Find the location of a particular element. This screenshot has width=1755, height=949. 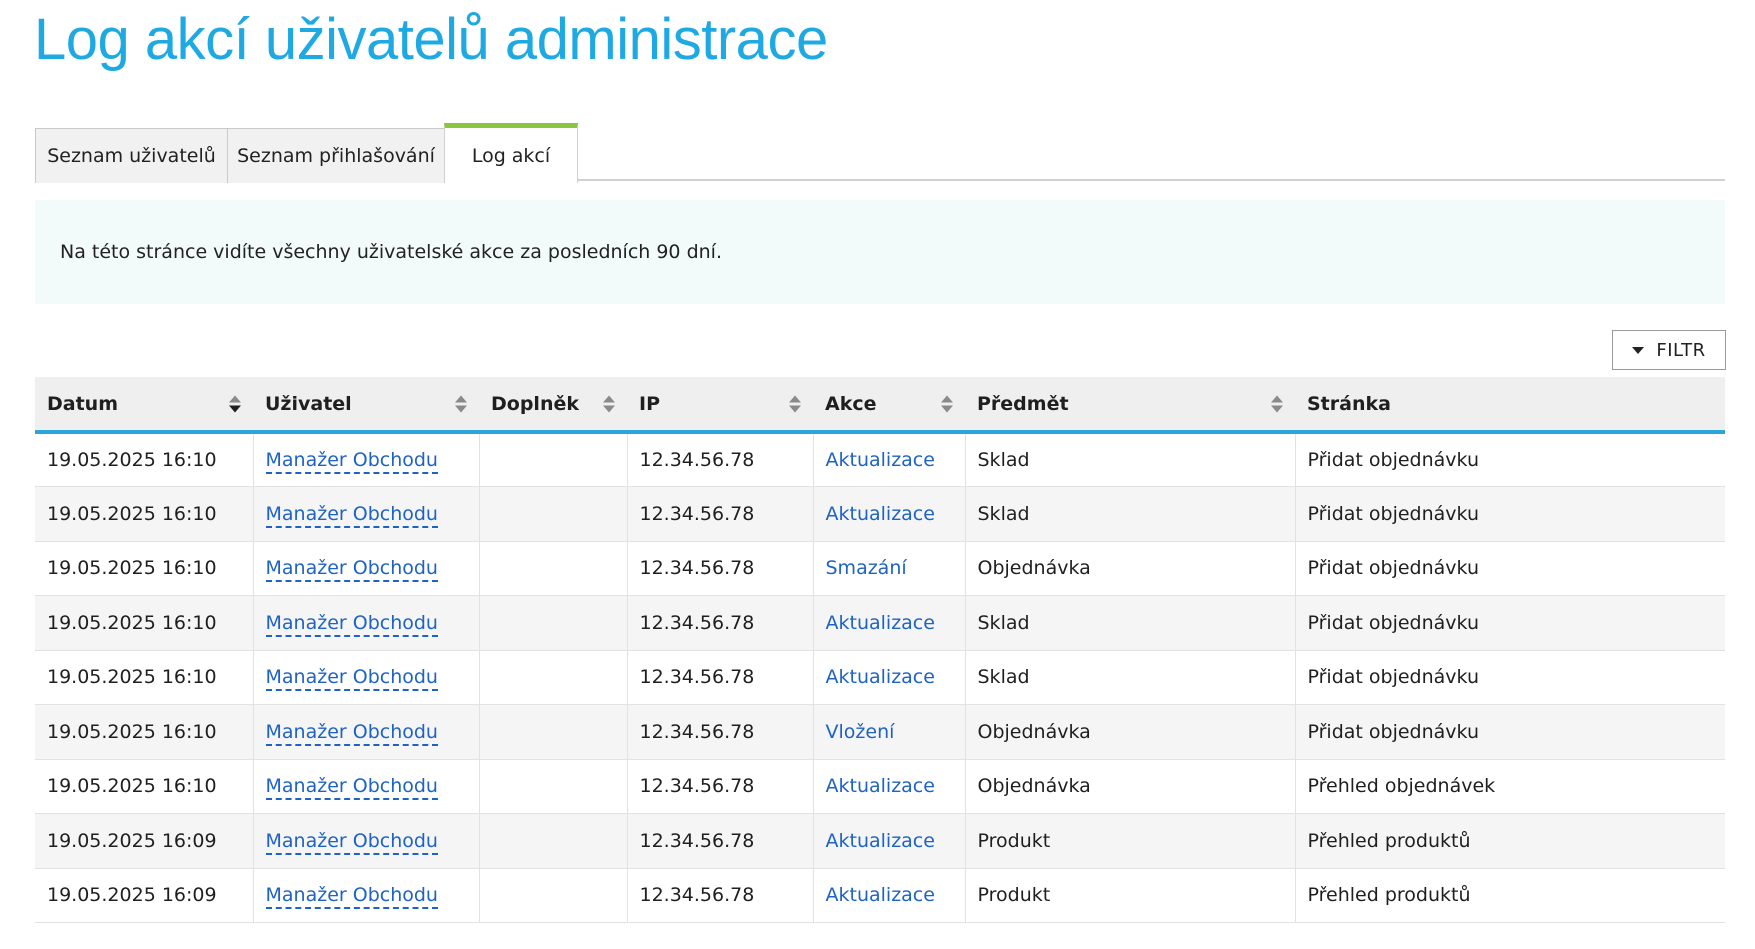

tab-seznam-uzivatelu: Seznam uživatelů is located at coordinates (131, 155).